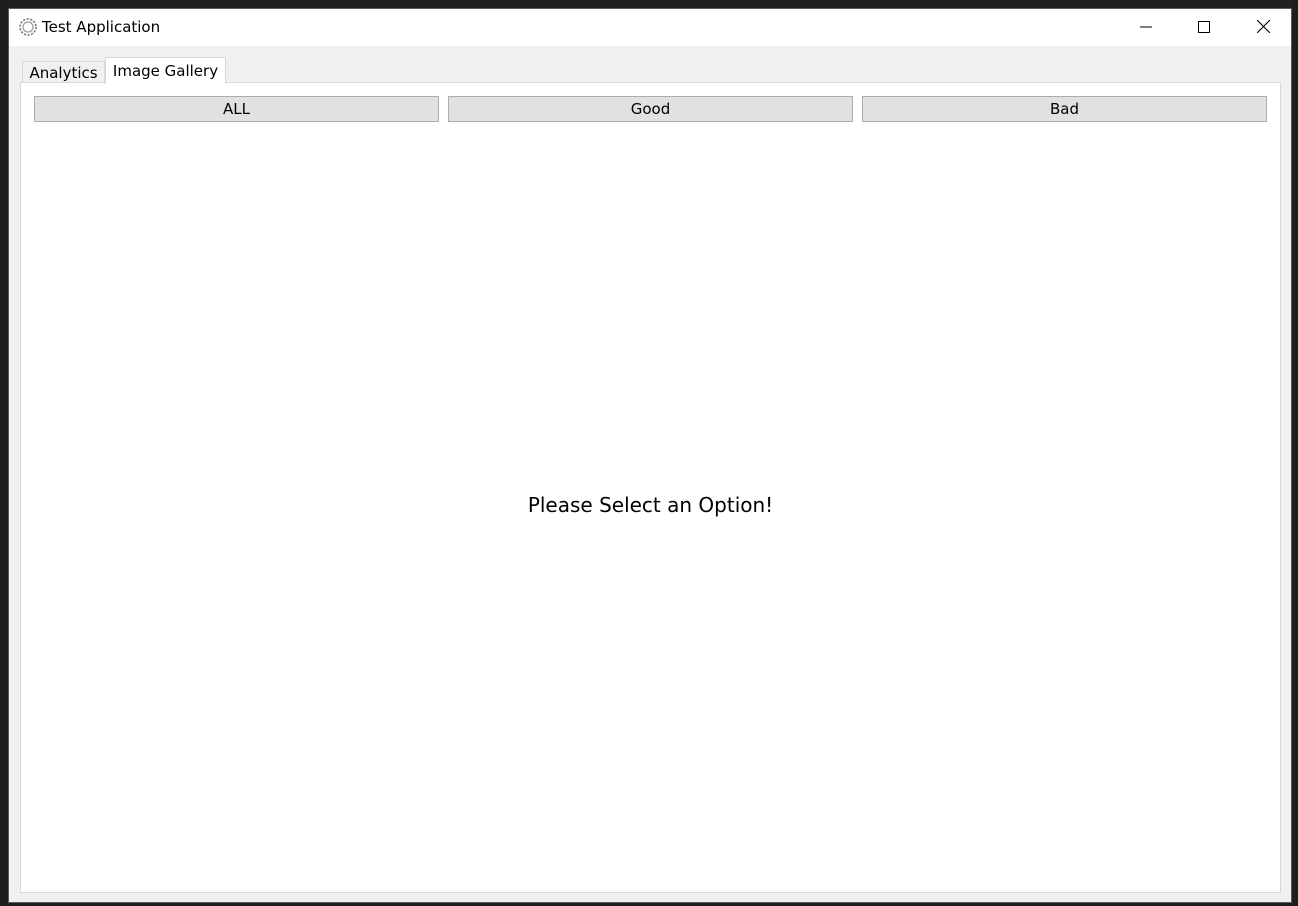 The image size is (1298, 906). What do you see at coordinates (4, 453) in the screenshot?
I see `desktop-backdrop-left` at bounding box center [4, 453].